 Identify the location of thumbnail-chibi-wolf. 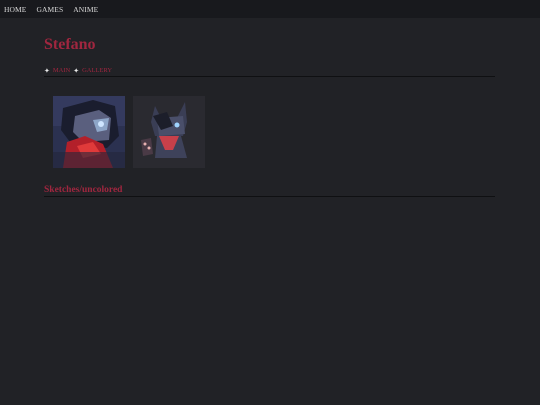
(169, 132).